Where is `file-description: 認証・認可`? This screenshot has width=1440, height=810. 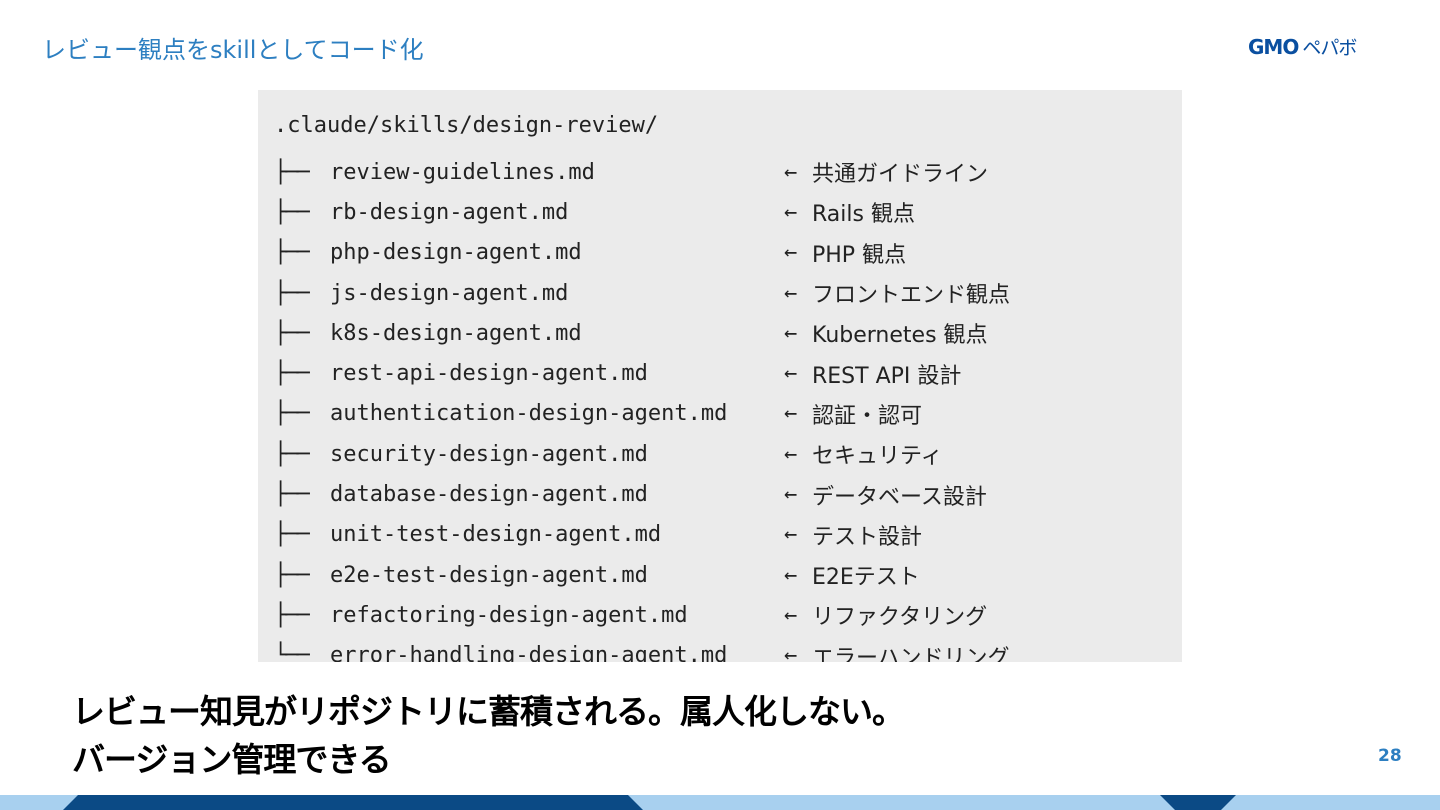 file-description: 認証・認可 is located at coordinates (867, 416).